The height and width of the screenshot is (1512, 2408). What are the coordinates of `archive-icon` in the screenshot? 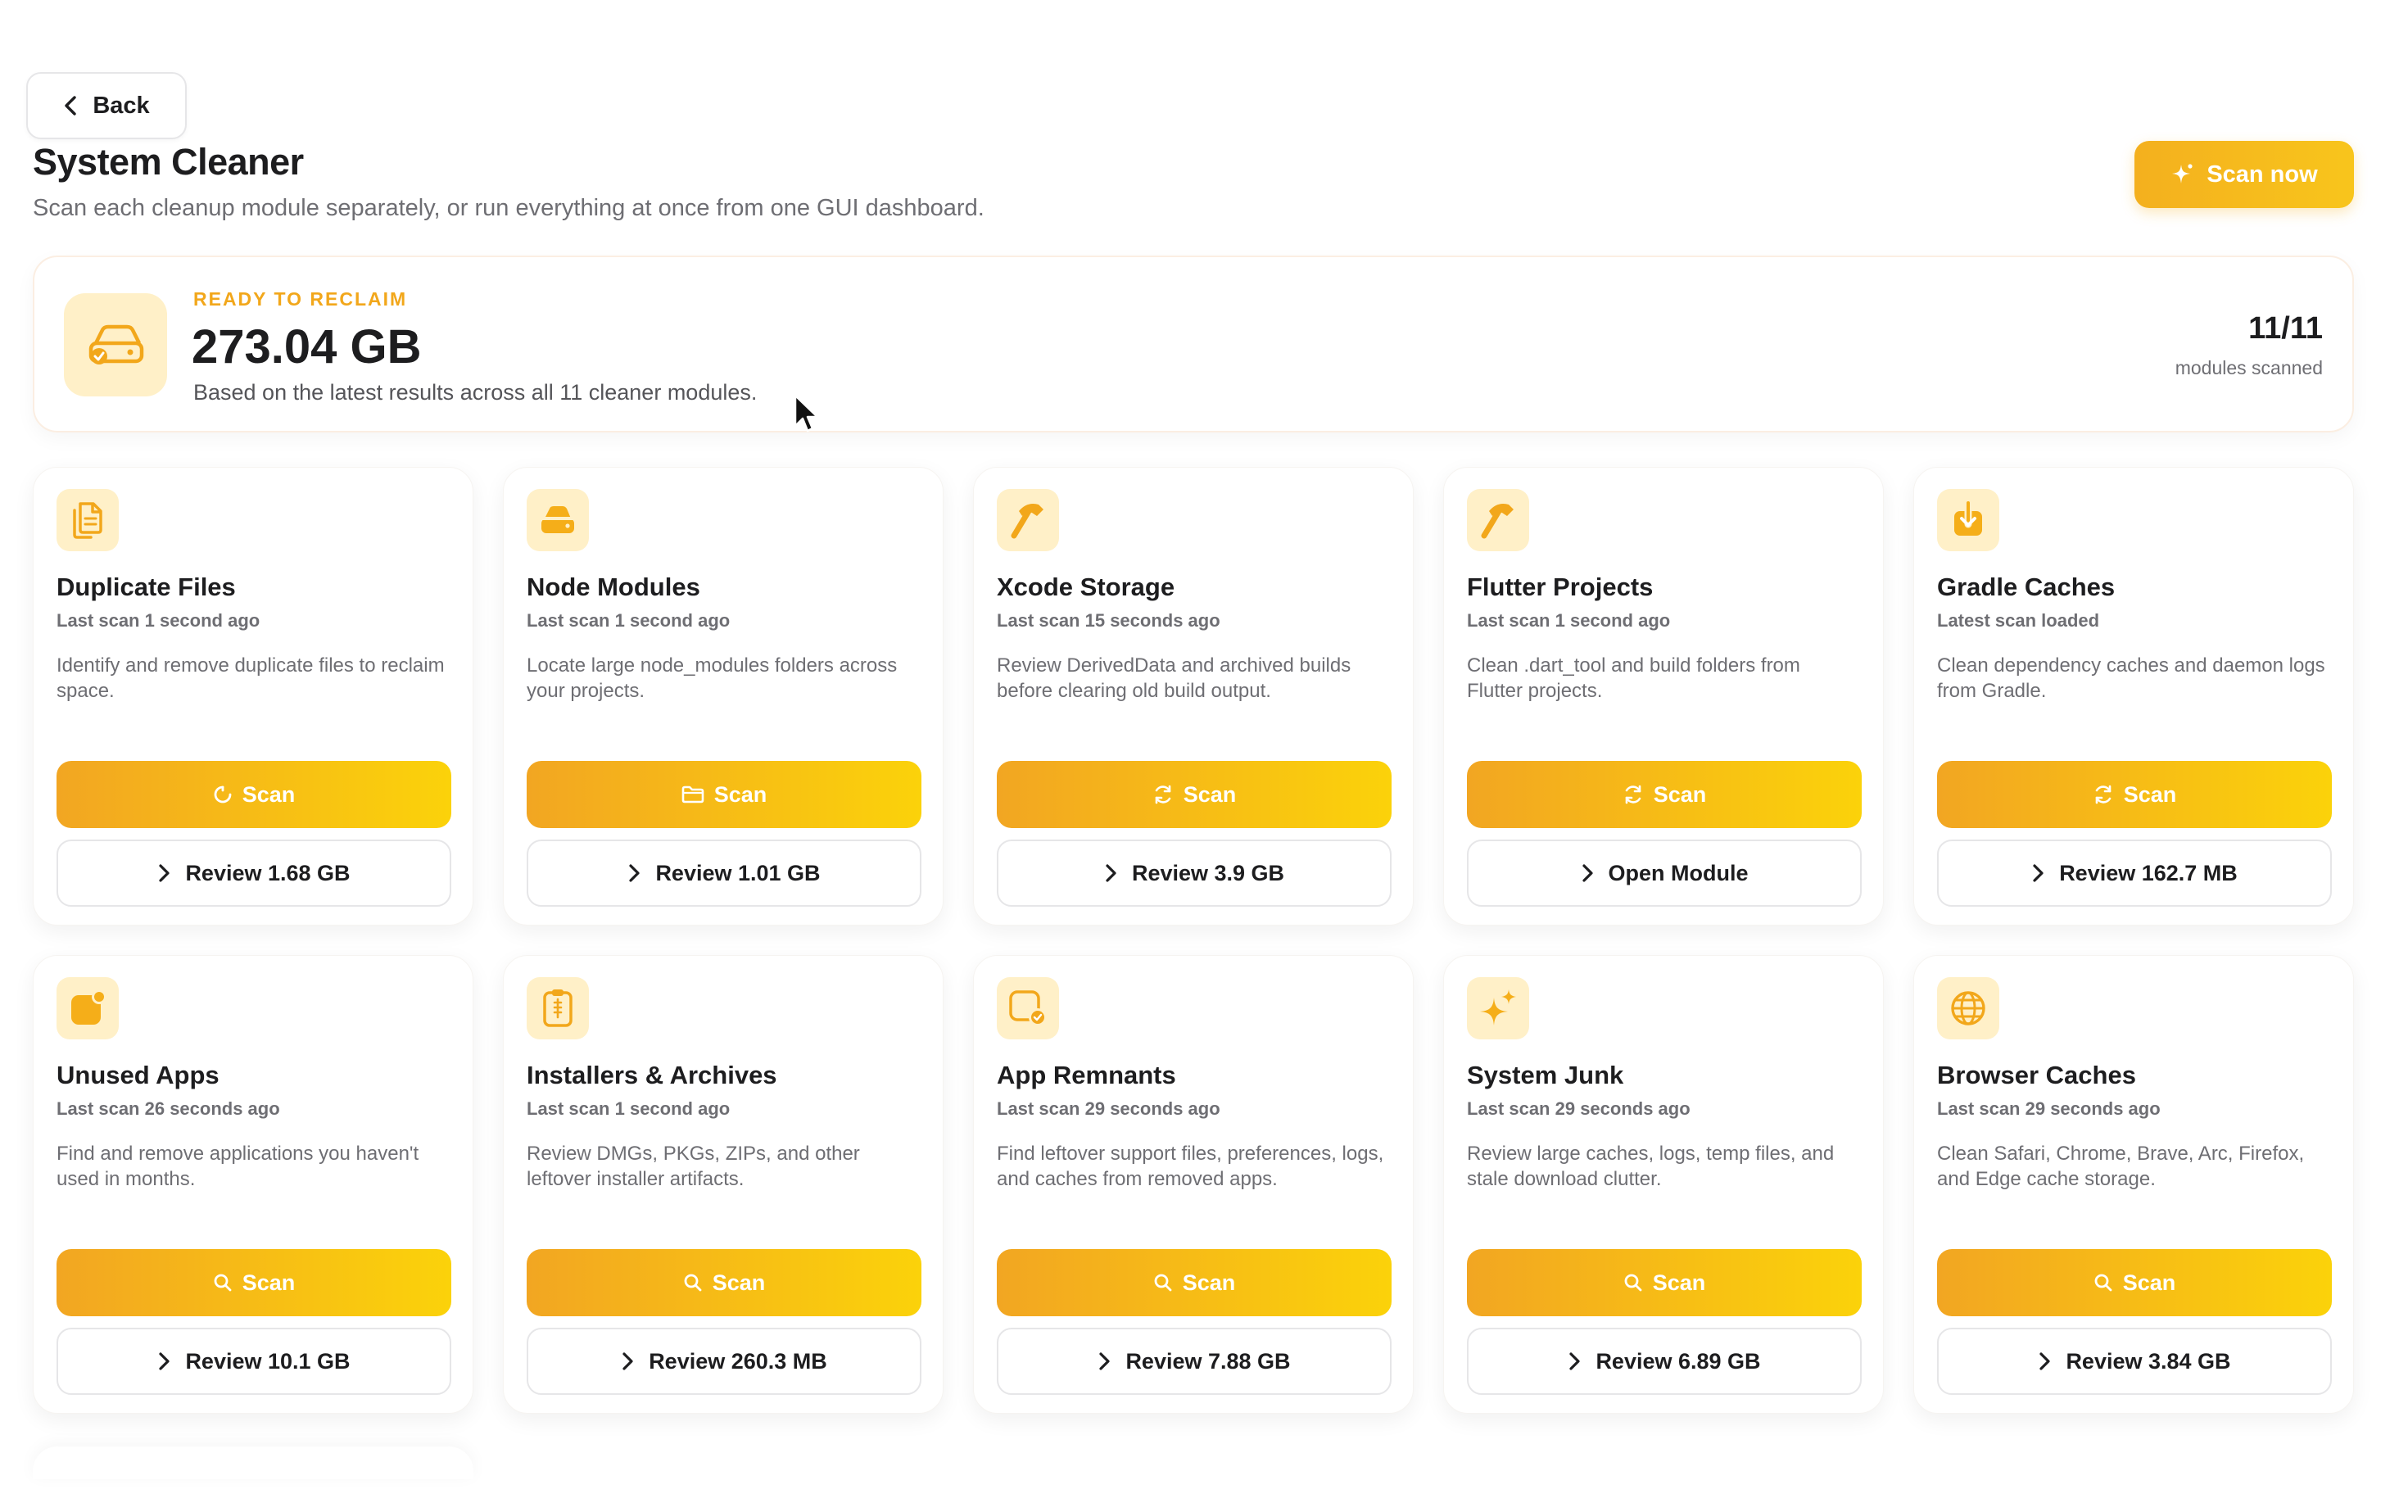 It's located at (558, 1008).